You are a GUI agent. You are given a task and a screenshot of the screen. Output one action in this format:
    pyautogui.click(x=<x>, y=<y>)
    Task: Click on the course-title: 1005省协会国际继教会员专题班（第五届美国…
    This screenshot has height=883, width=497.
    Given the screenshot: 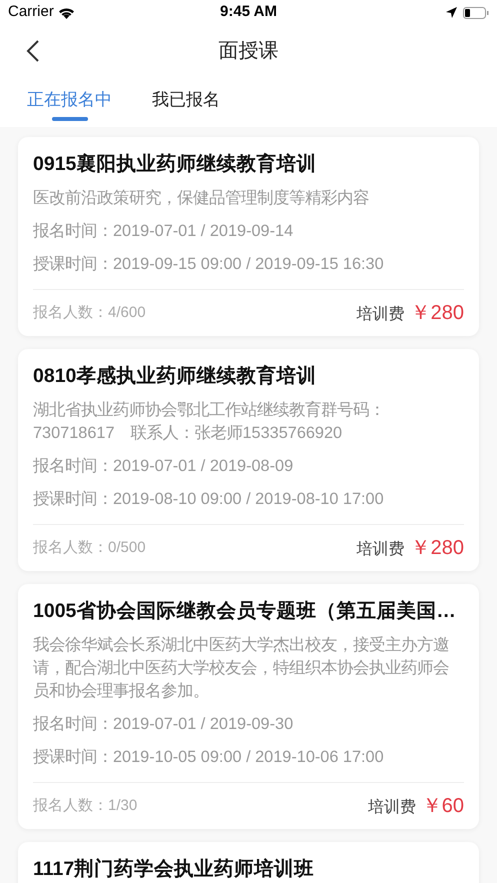 What is the action you would take?
    pyautogui.click(x=245, y=611)
    